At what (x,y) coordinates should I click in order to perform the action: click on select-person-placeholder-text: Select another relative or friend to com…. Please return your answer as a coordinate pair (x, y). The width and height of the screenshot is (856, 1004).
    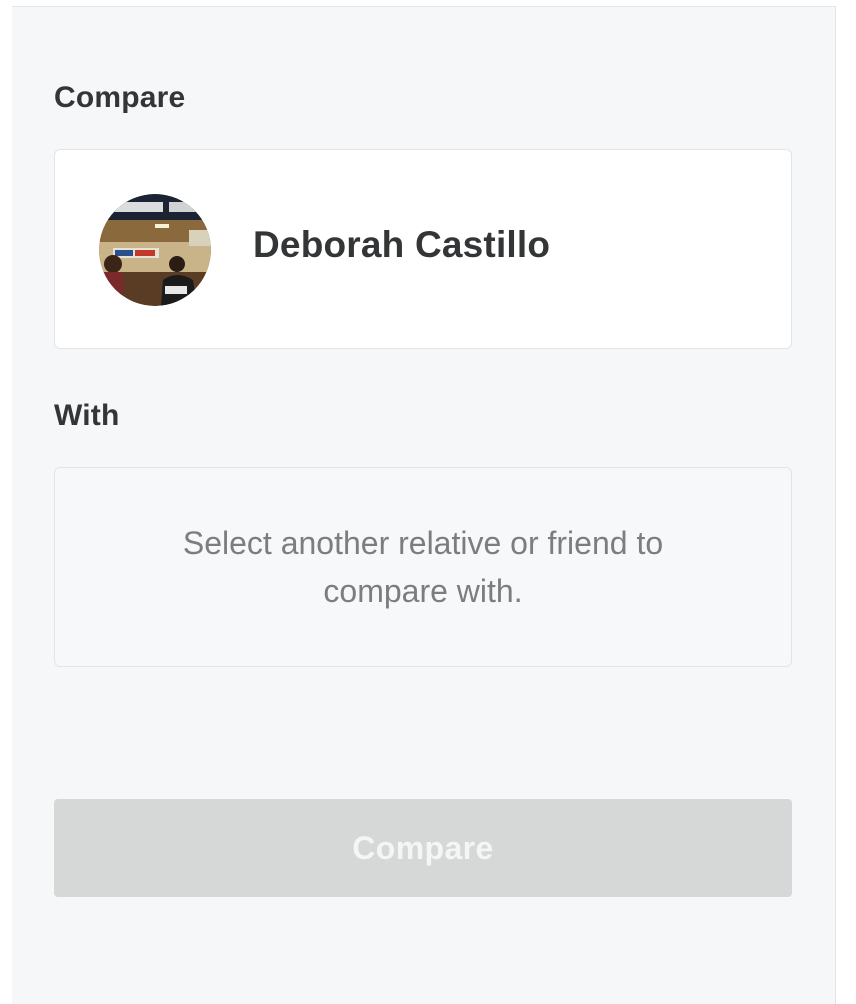
    Looking at the image, I should click on (423, 567).